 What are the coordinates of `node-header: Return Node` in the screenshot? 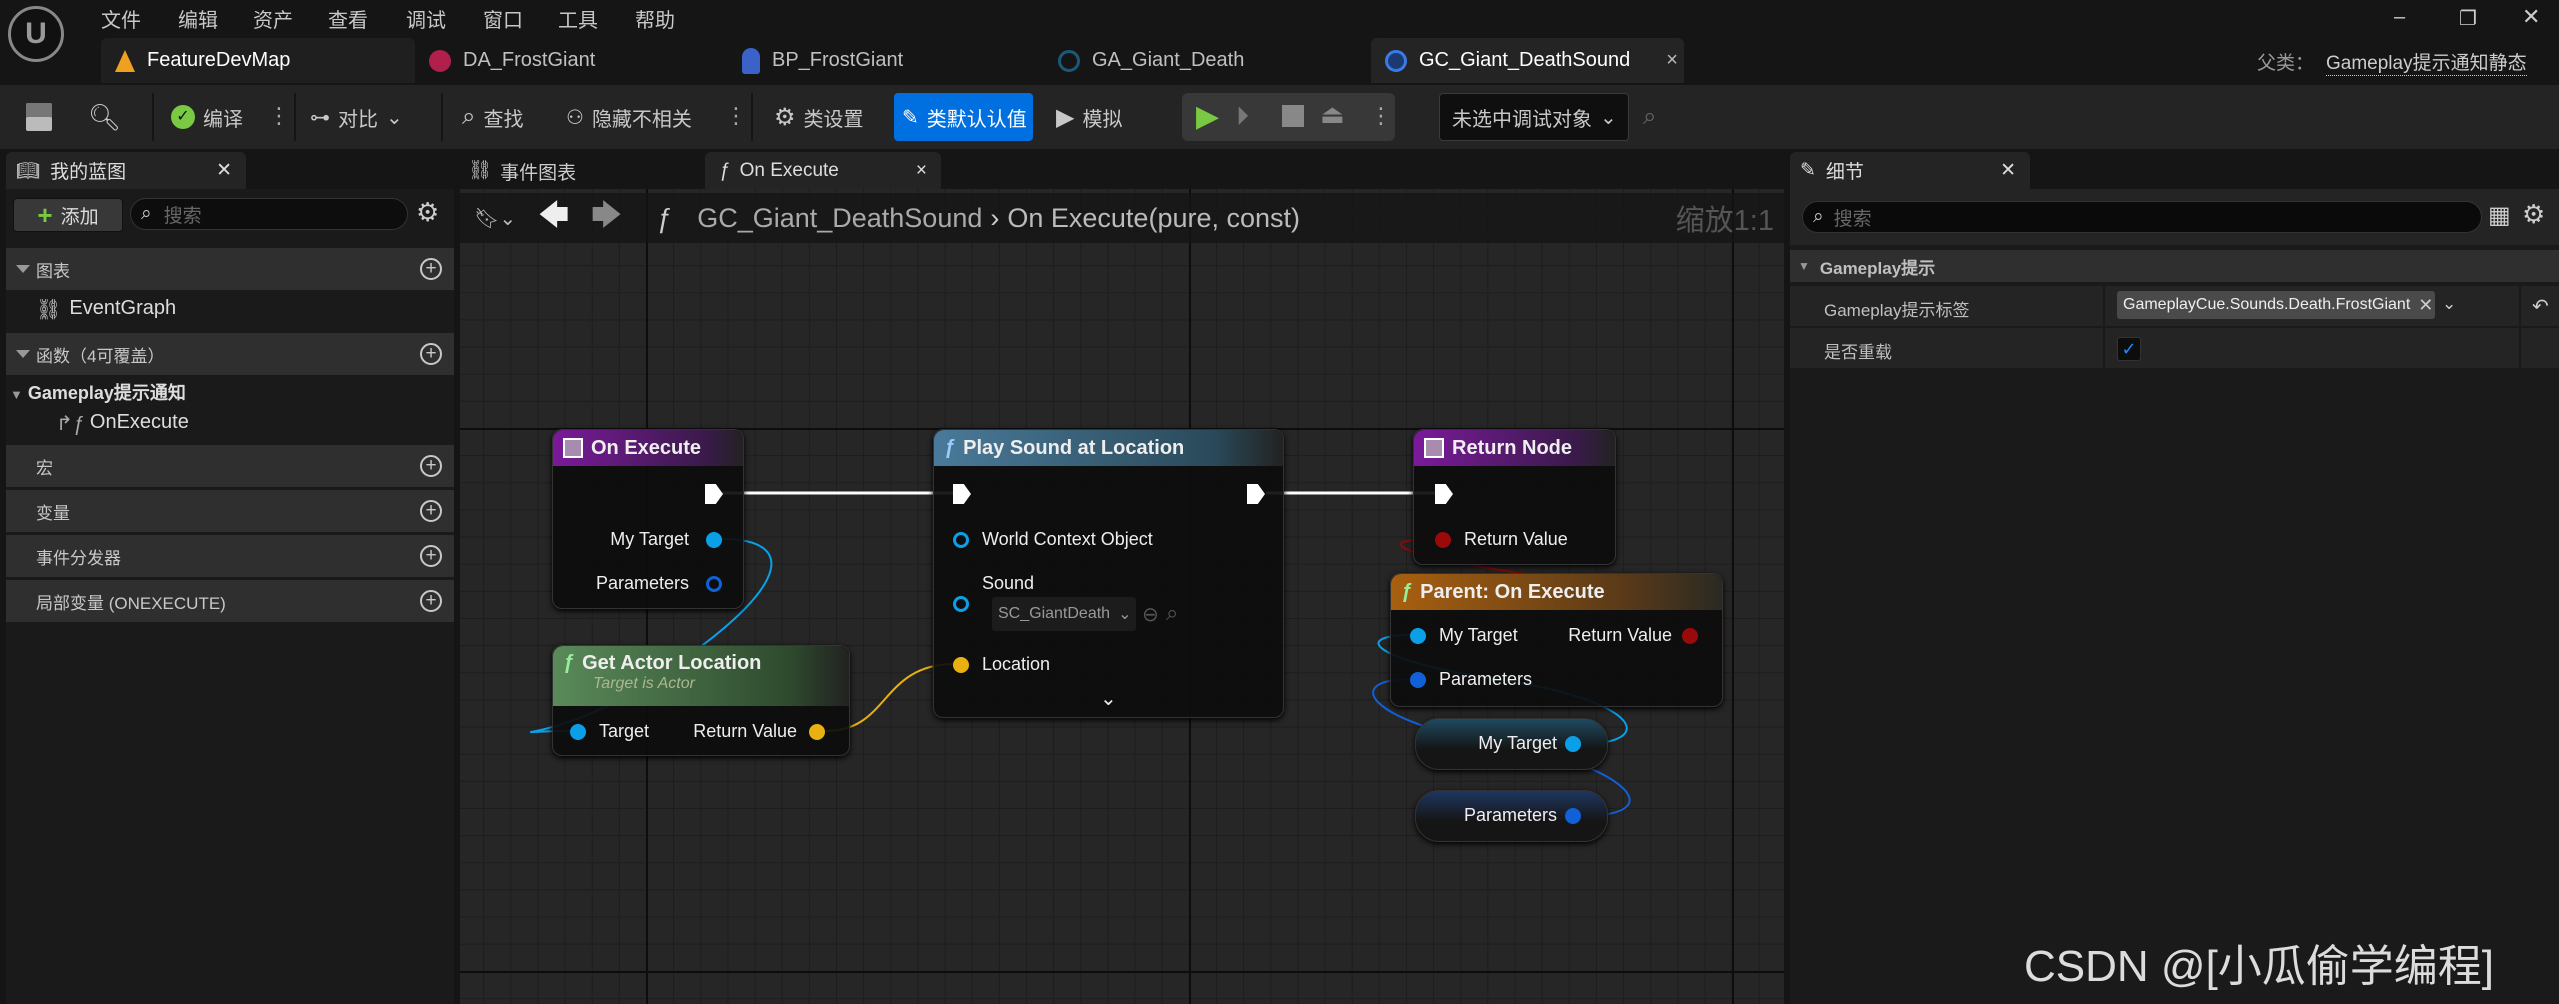 It's located at (1514, 448).